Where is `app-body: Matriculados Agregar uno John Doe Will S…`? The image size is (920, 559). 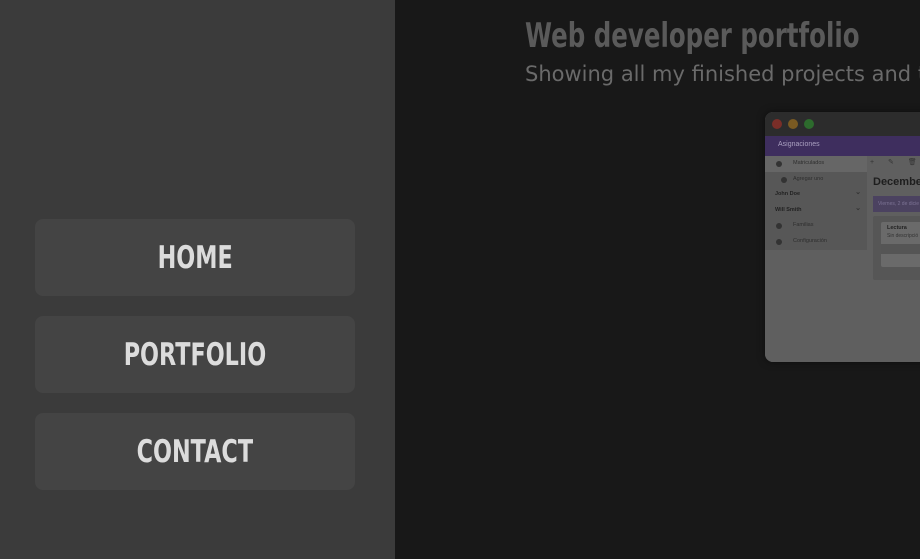 app-body: Matriculados Agregar uno John Doe Will S… is located at coordinates (842, 259).